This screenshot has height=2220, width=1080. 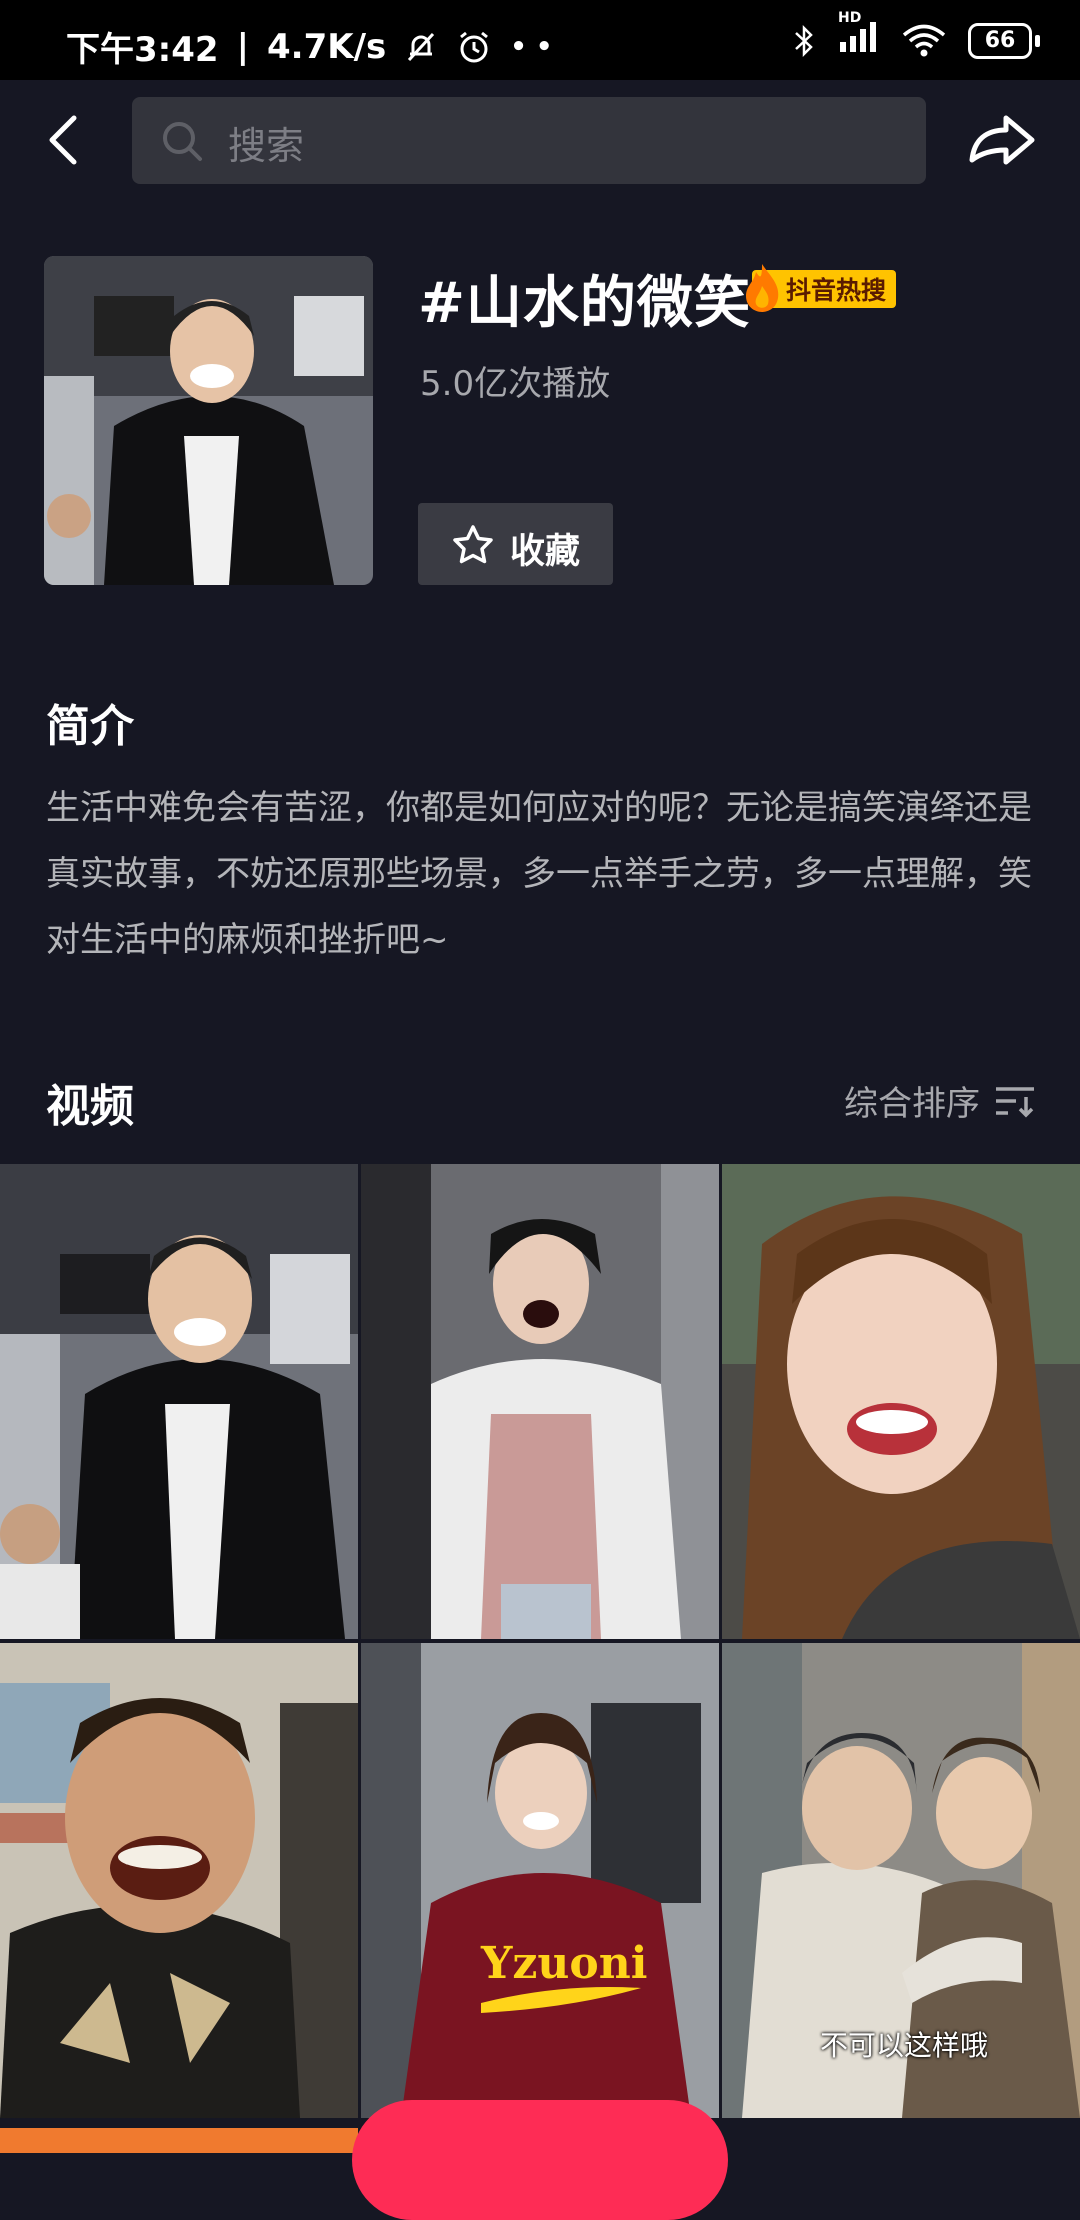 I want to click on battery-icon: 66, so click(x=1004, y=40).